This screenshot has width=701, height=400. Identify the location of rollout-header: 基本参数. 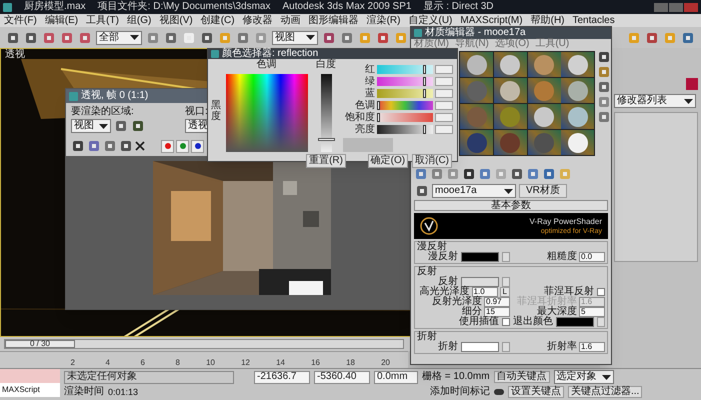
(511, 205).